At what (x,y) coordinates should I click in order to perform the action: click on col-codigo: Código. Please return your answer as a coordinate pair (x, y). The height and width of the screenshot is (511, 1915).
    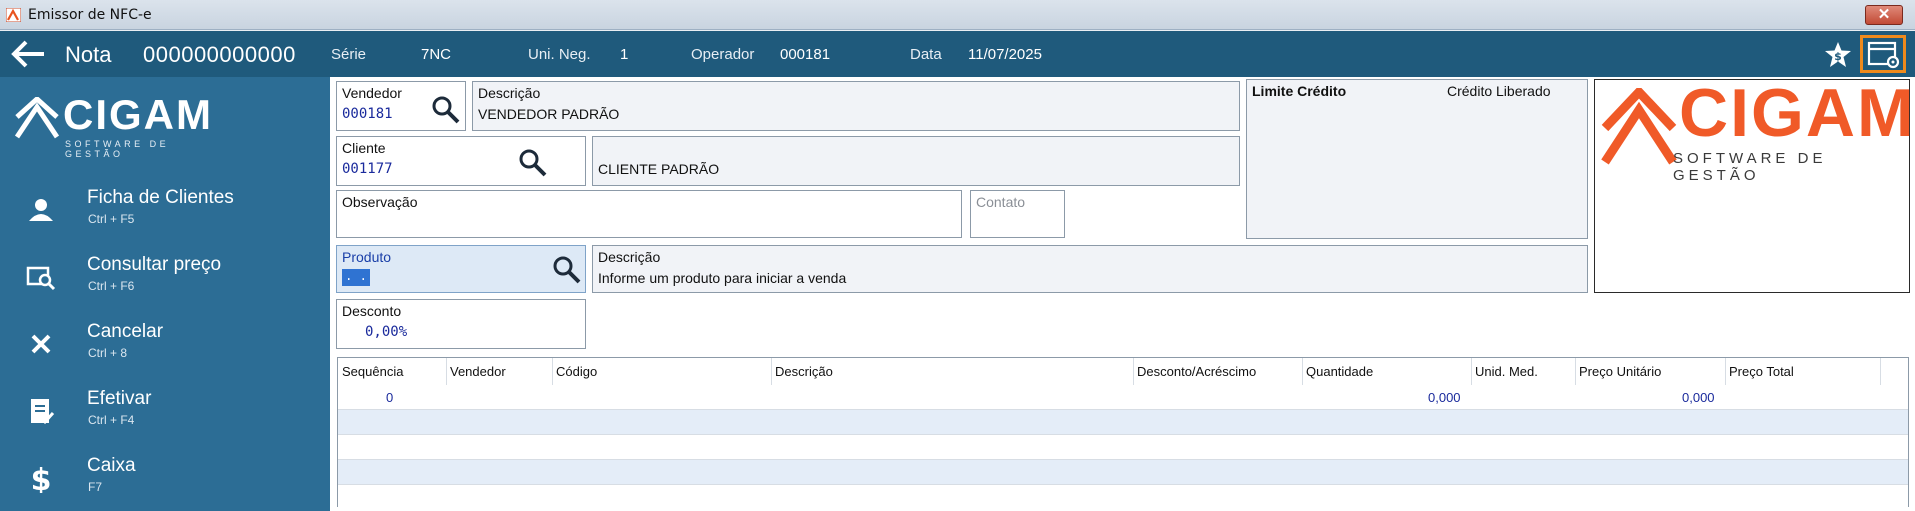
    Looking at the image, I should click on (576, 371).